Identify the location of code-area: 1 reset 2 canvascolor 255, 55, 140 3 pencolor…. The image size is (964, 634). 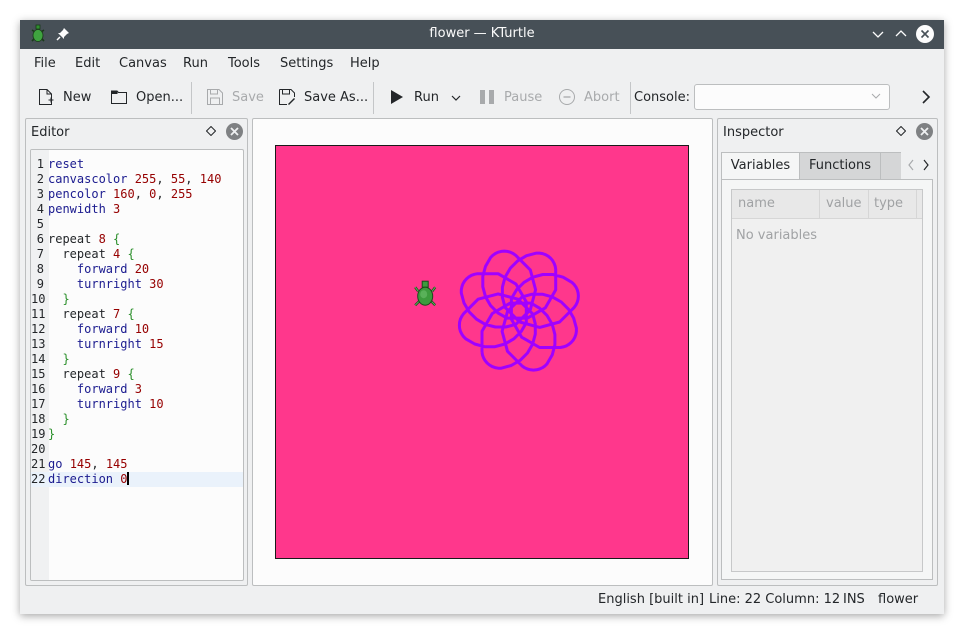
(137, 322).